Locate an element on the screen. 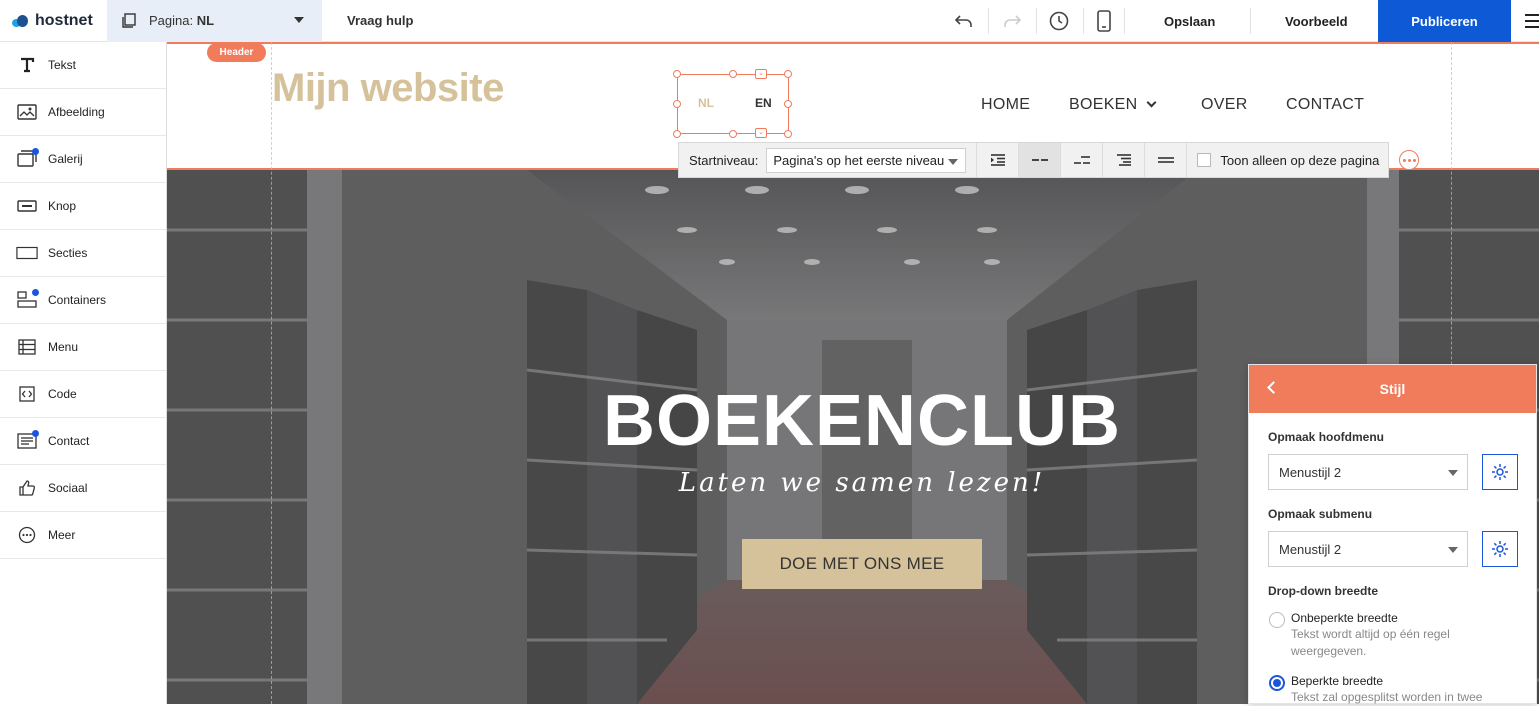 This screenshot has height=706, width=1539. submenu-style-label: Opmaak submenu is located at coordinates (1320, 514).